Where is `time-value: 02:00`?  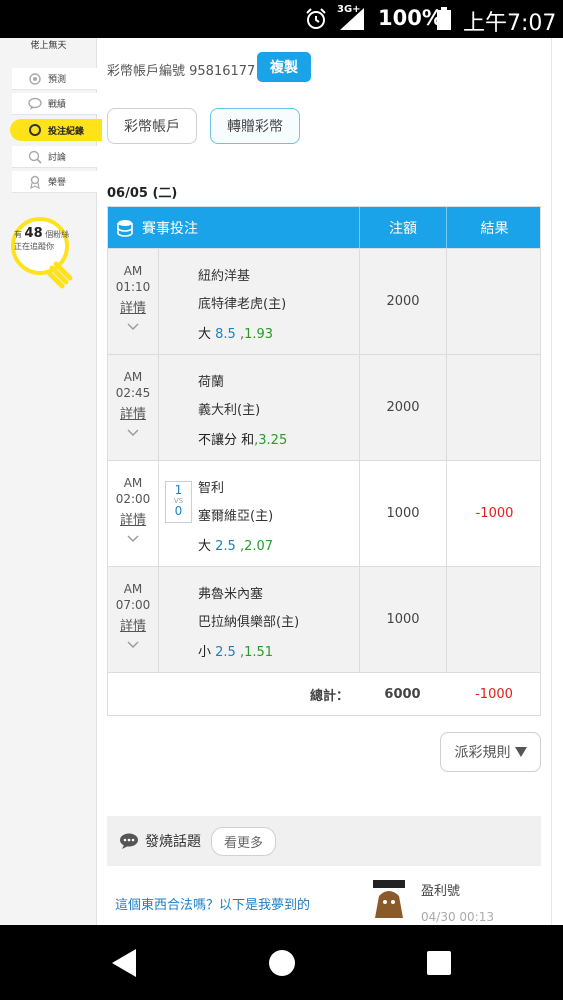
time-value: 02:00 is located at coordinates (133, 499).